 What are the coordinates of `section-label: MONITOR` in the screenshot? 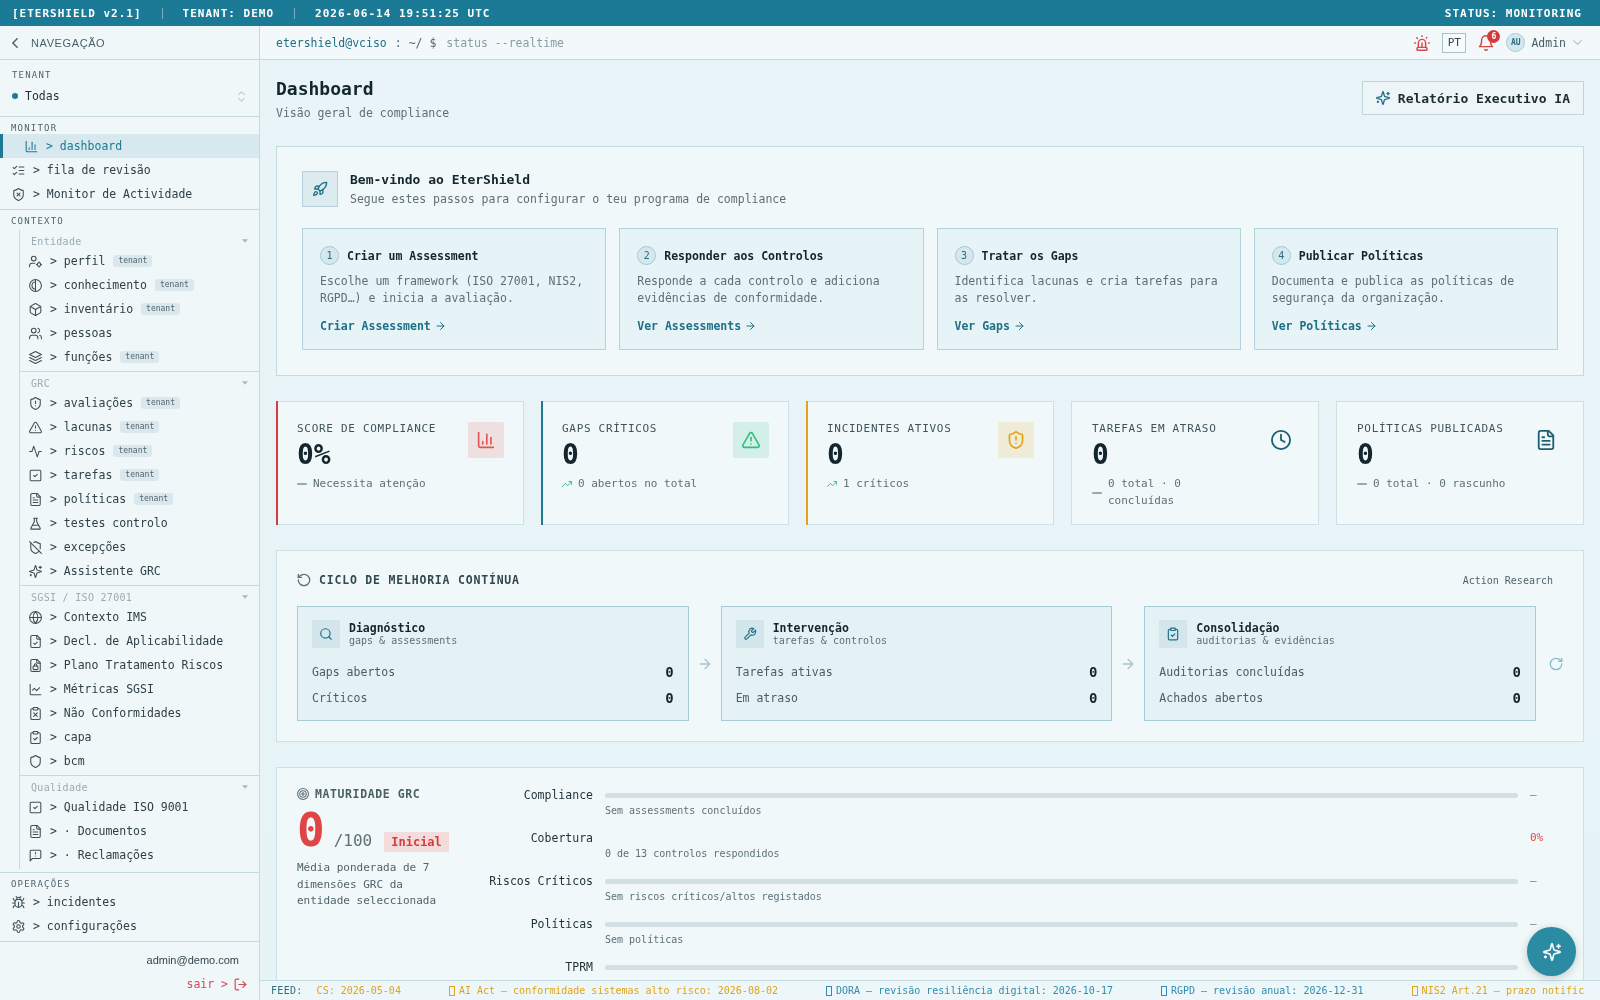 It's located at (34, 128).